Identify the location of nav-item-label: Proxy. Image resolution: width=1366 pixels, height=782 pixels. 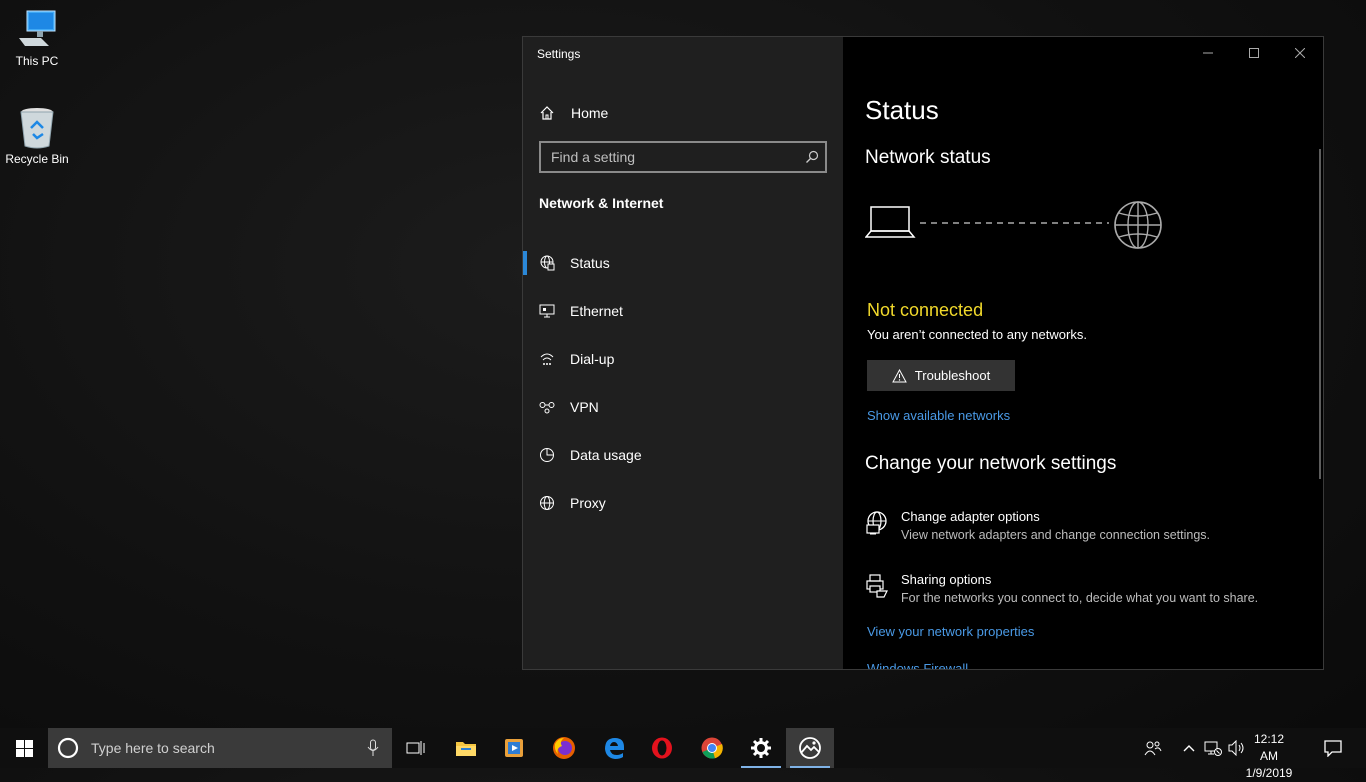
(588, 503).